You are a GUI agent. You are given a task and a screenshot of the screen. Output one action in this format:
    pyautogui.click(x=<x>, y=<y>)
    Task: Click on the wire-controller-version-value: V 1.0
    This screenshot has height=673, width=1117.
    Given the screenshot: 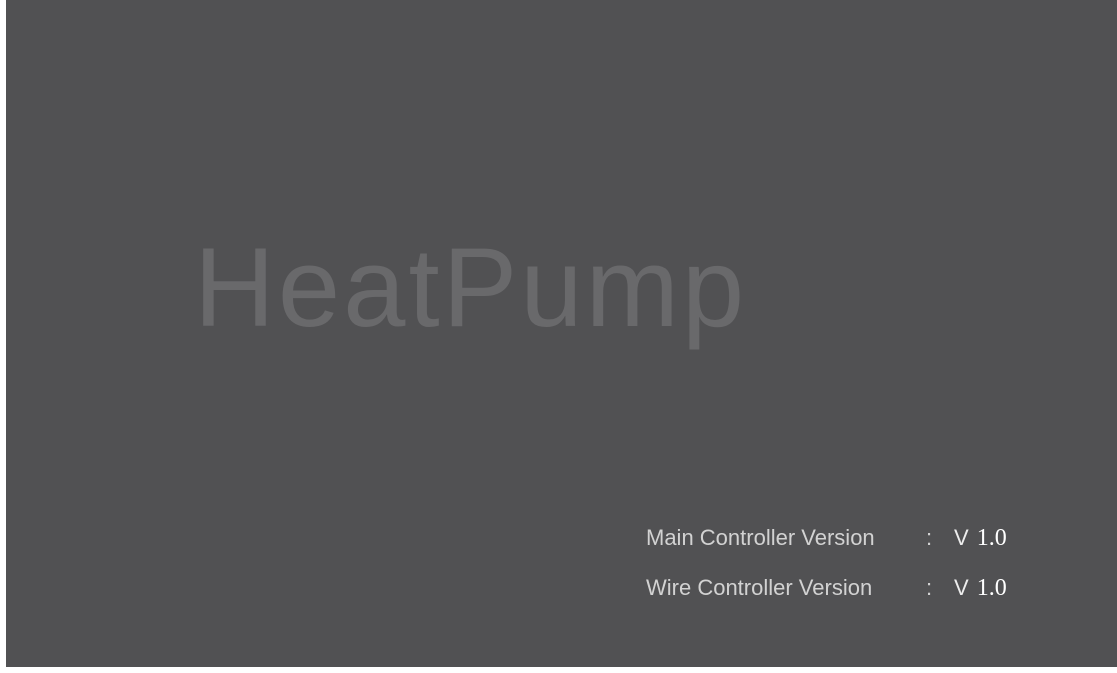 What is the action you would take?
    pyautogui.click(x=980, y=588)
    